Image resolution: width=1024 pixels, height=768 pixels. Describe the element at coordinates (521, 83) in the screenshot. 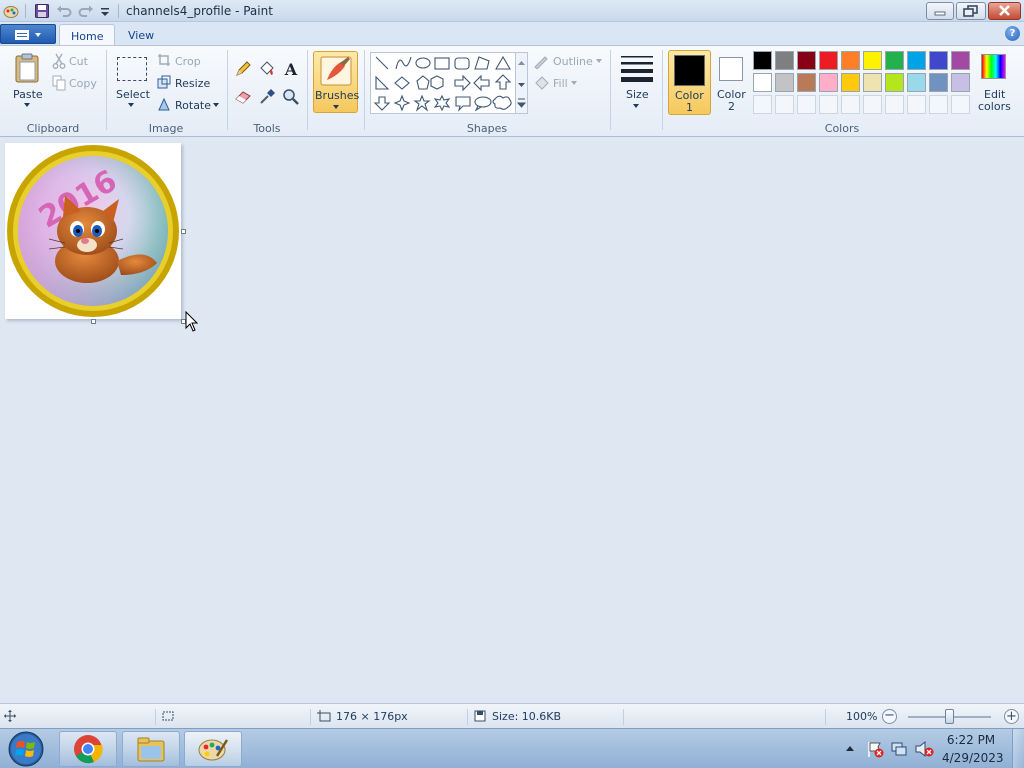

I see `shapes-scroll` at that location.